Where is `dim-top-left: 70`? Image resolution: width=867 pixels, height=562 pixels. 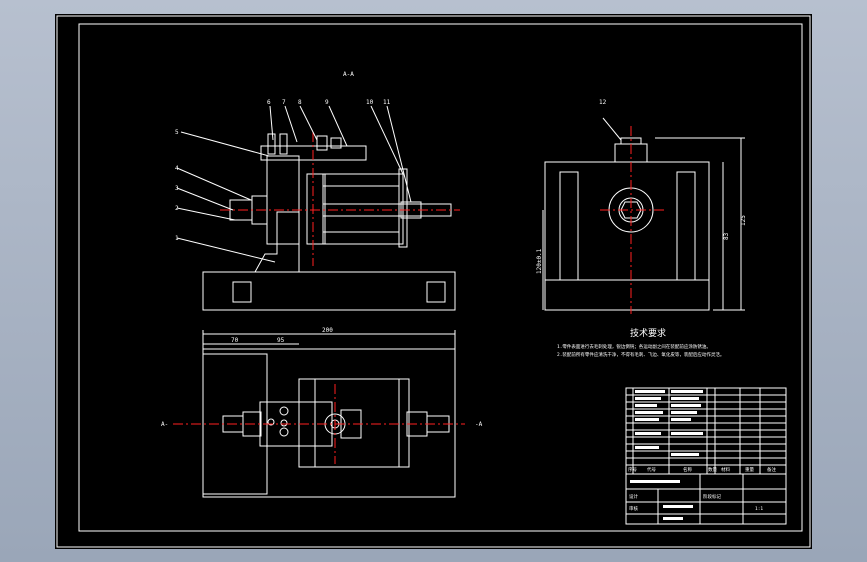 dim-top-left: 70 is located at coordinates (235, 340).